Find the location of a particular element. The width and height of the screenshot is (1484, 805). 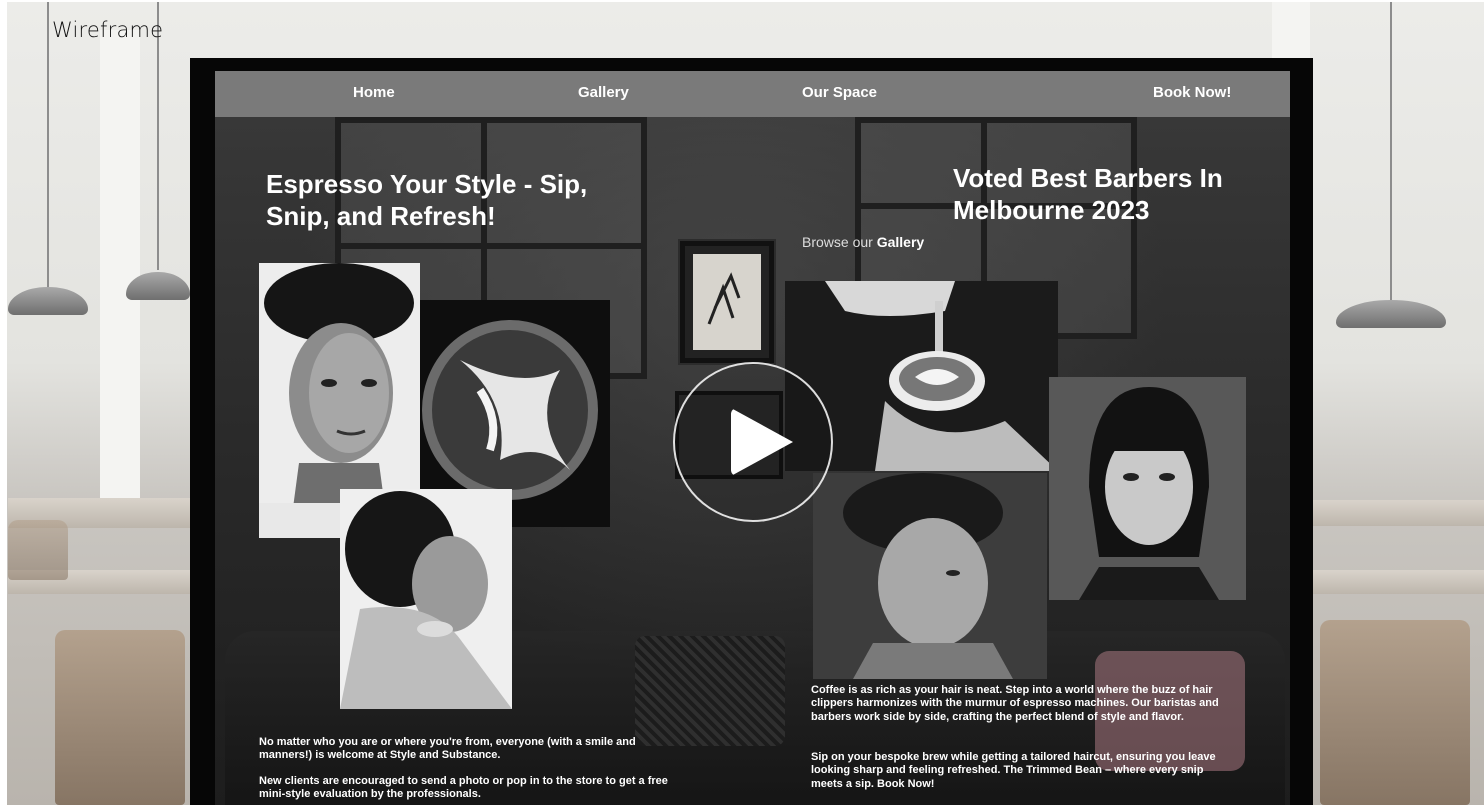

photo-woman-updo is located at coordinates (426, 599).